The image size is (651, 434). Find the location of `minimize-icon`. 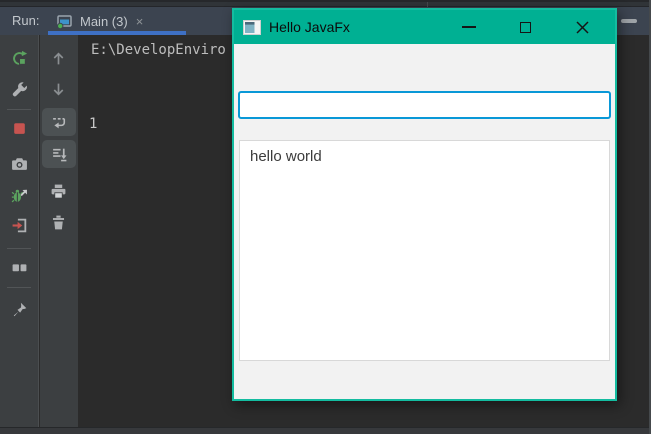

minimize-icon is located at coordinates (468, 27).